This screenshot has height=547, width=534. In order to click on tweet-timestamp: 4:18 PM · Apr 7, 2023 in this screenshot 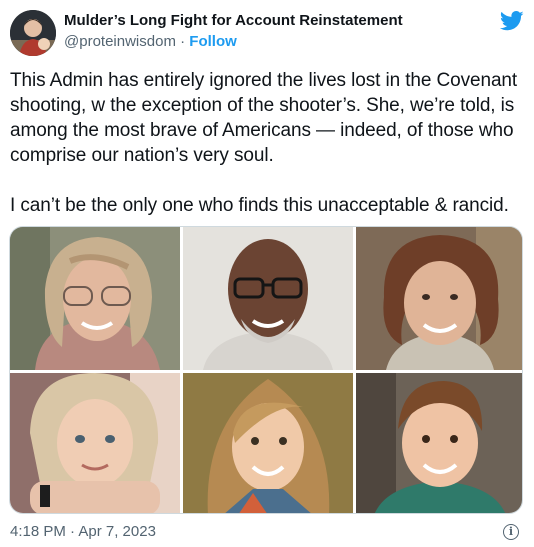, I will do `click(83, 531)`.